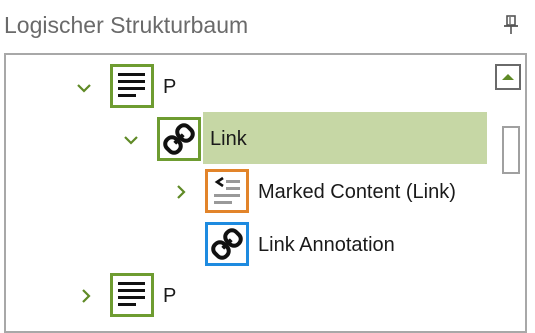 The image size is (535, 333). I want to click on triangle-up-icon, so click(508, 77).